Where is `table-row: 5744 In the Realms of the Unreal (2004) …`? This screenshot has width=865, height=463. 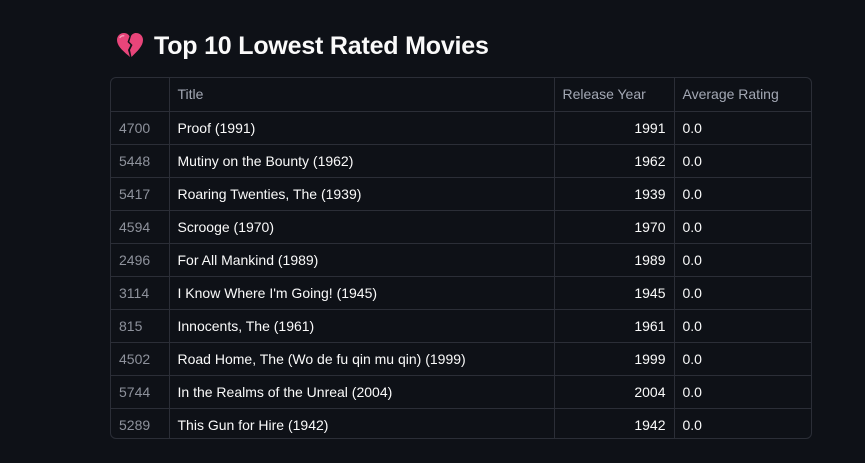 table-row: 5744 In the Realms of the Unreal (2004) … is located at coordinates (461, 392).